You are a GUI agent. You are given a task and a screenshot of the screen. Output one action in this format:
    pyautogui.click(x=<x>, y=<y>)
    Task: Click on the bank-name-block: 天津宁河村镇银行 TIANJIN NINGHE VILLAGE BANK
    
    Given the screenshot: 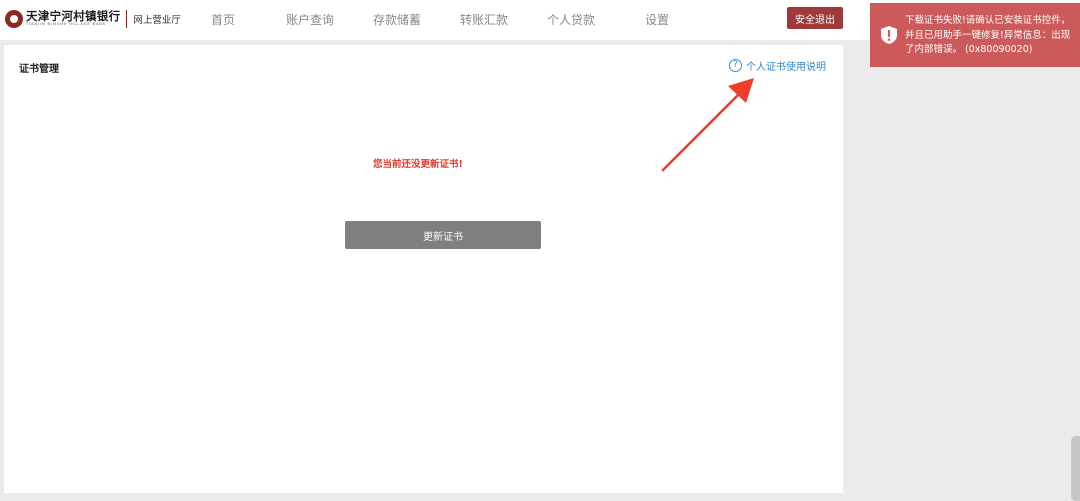 What is the action you would take?
    pyautogui.click(x=73, y=17)
    